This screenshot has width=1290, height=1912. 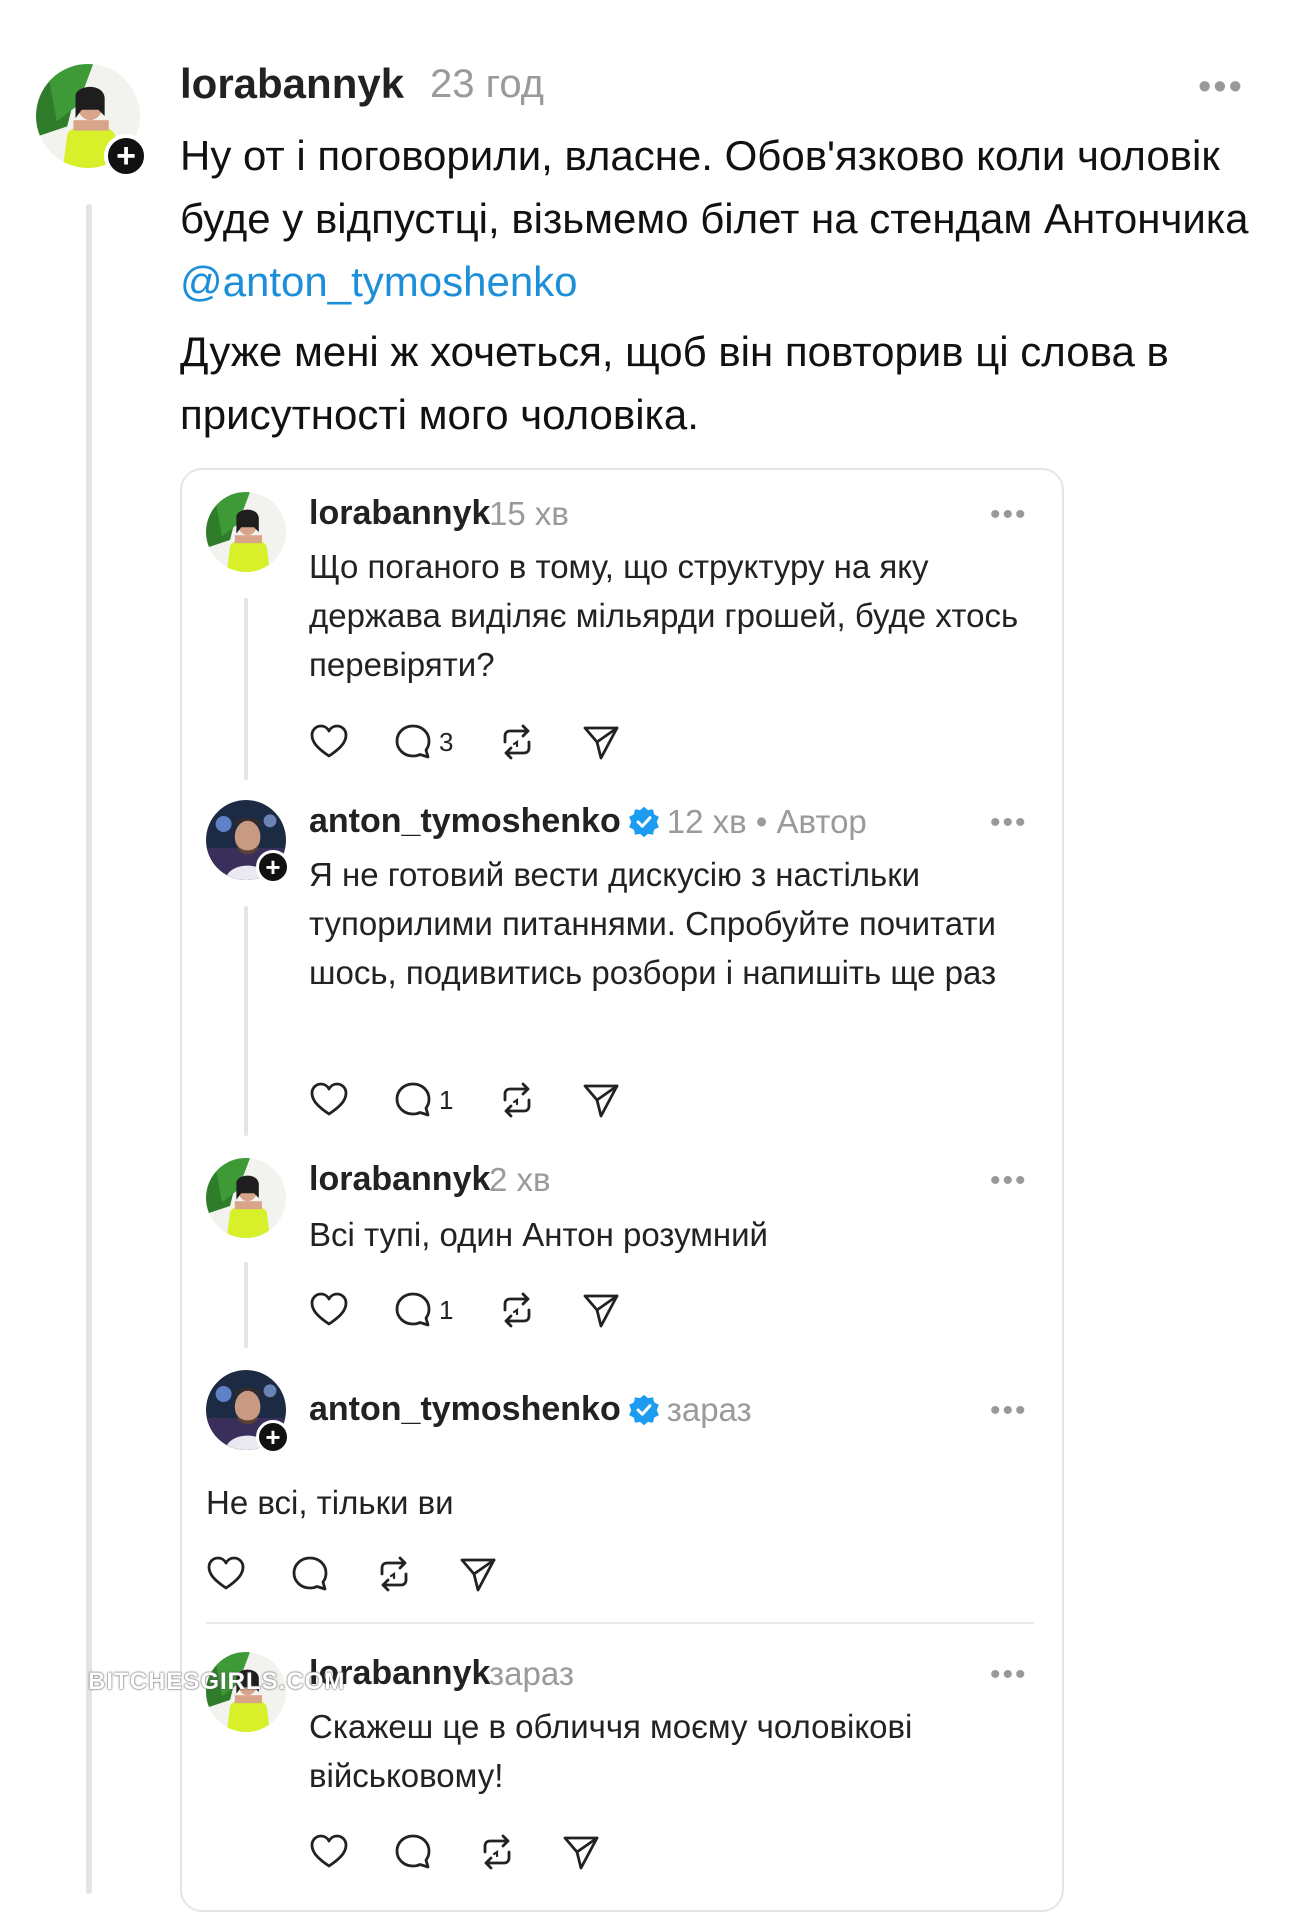 I want to click on mention-link: @anton_tymoshenko, so click(x=379, y=281).